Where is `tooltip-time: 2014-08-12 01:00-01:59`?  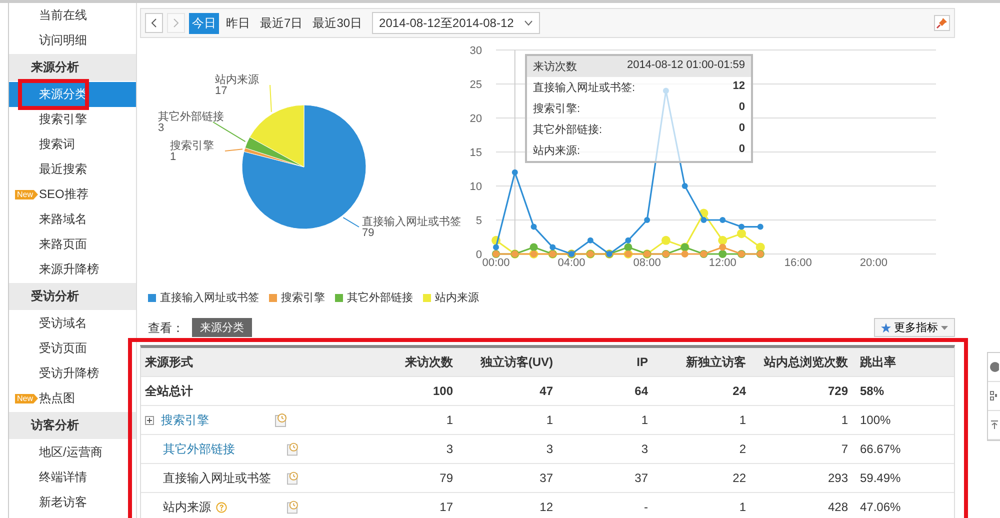
tooltip-time: 2014-08-12 01:00-01:59 is located at coordinates (685, 66).